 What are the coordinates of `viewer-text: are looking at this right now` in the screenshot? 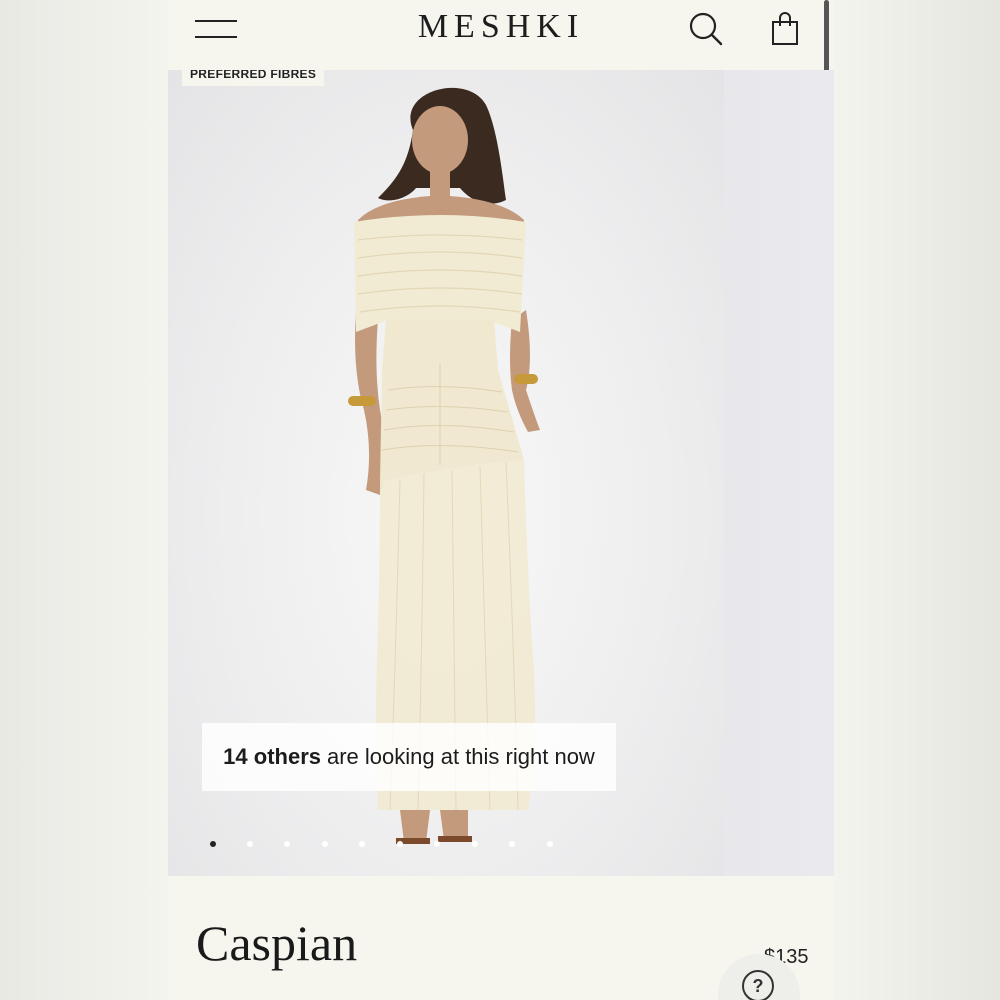 It's located at (461, 756).